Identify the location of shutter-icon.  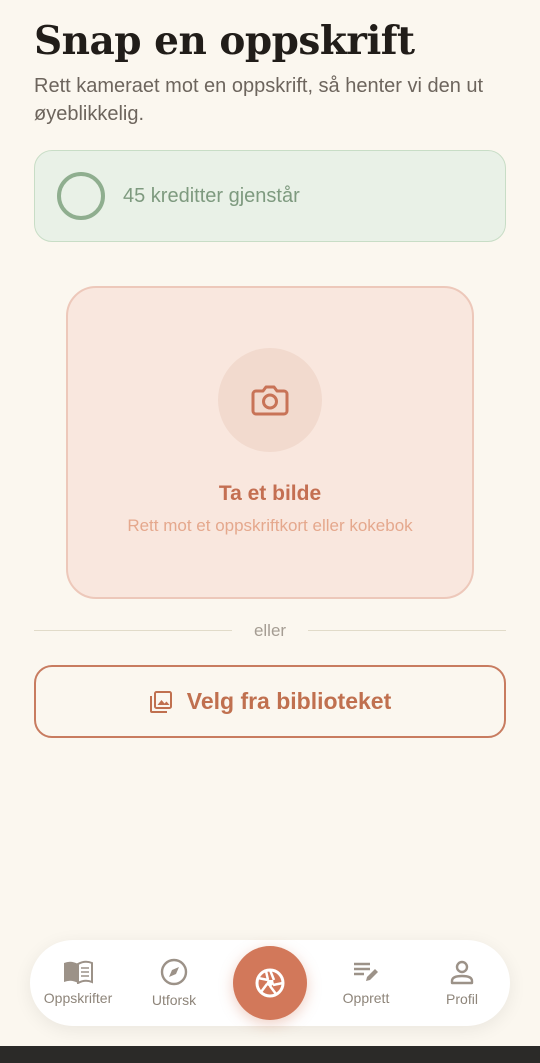
(270, 983).